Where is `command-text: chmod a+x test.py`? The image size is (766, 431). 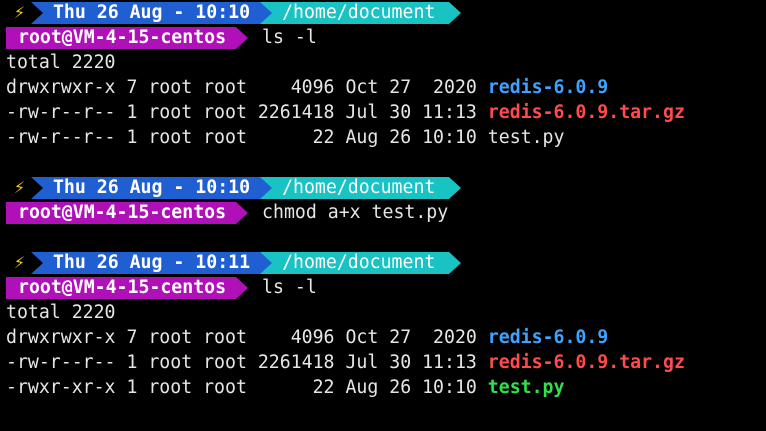
command-text: chmod a+x test.py is located at coordinates (355, 212).